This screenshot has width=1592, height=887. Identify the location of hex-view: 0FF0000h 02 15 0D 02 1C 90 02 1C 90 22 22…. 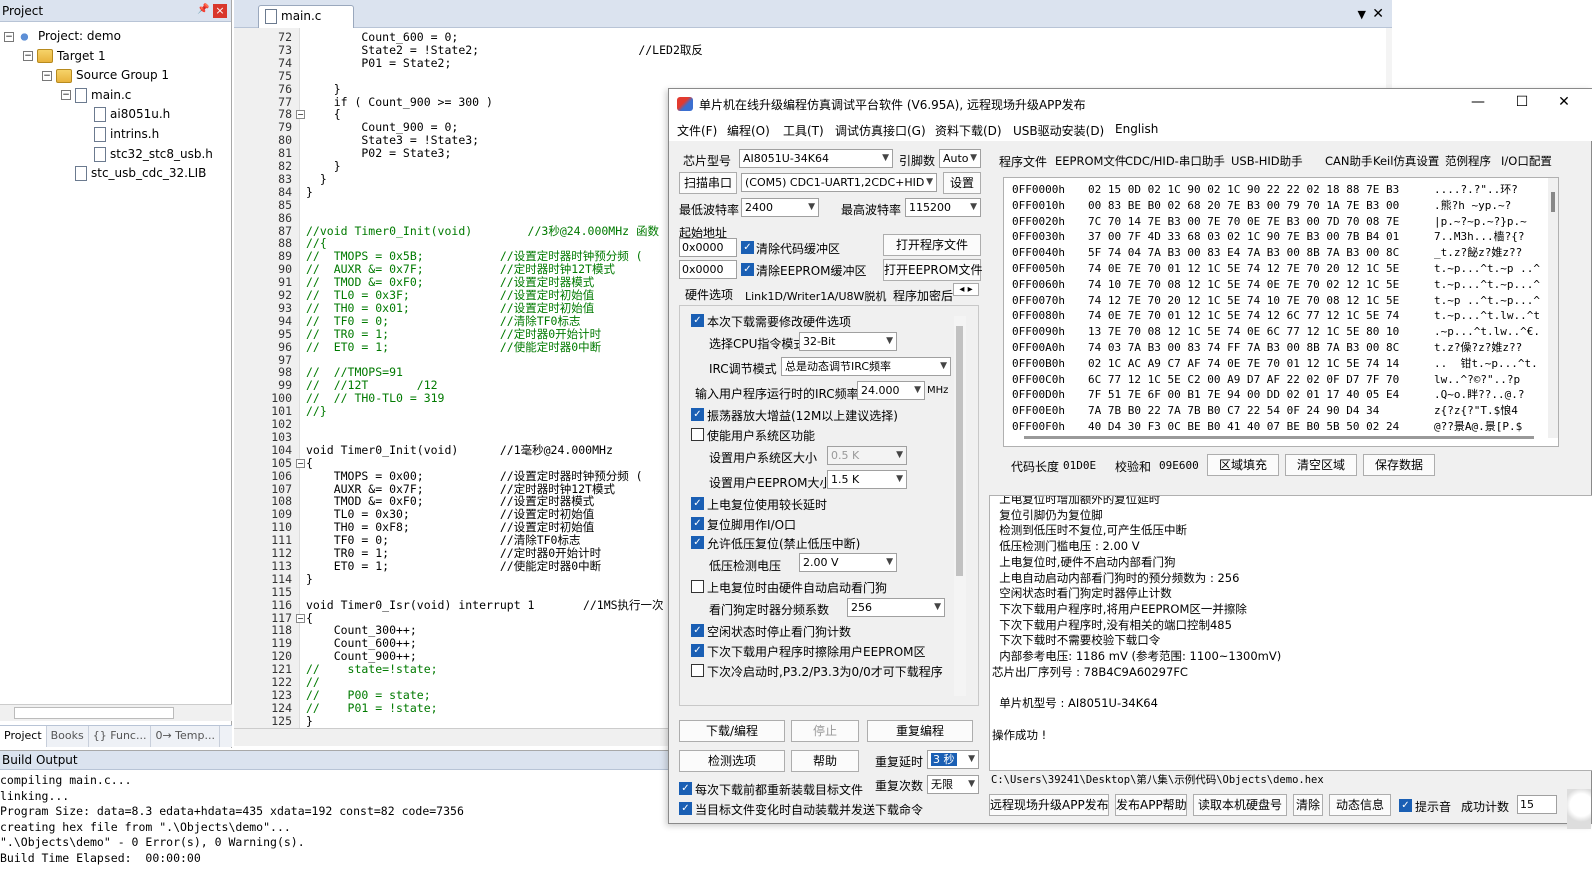
(1281, 312).